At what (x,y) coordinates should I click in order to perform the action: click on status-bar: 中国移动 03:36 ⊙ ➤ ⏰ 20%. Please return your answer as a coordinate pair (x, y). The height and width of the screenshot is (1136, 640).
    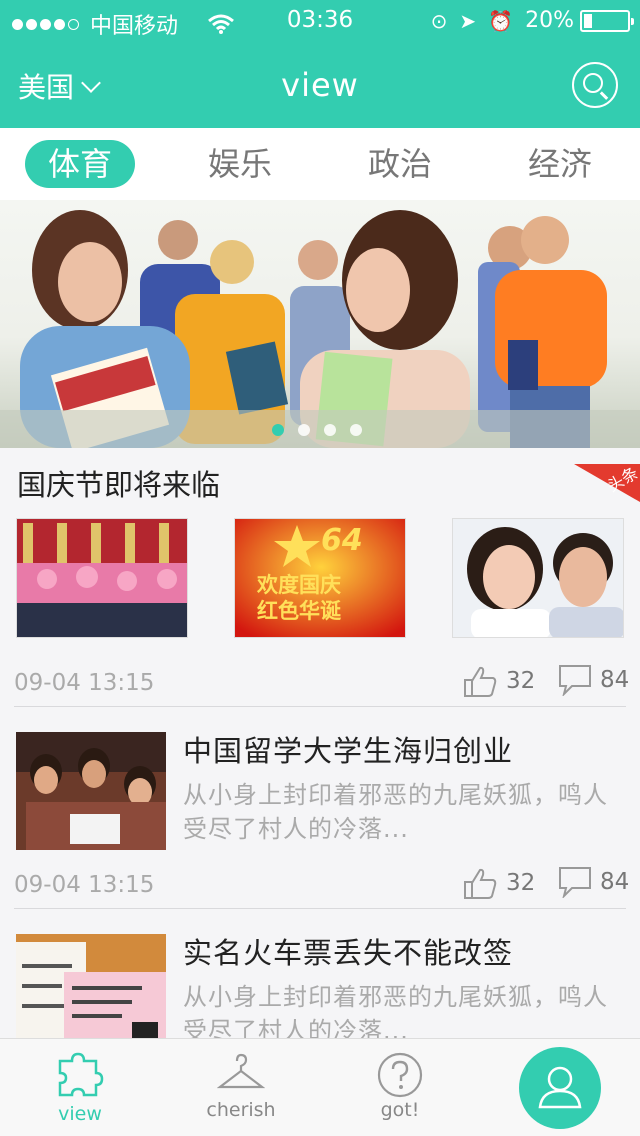
    Looking at the image, I should click on (320, 21).